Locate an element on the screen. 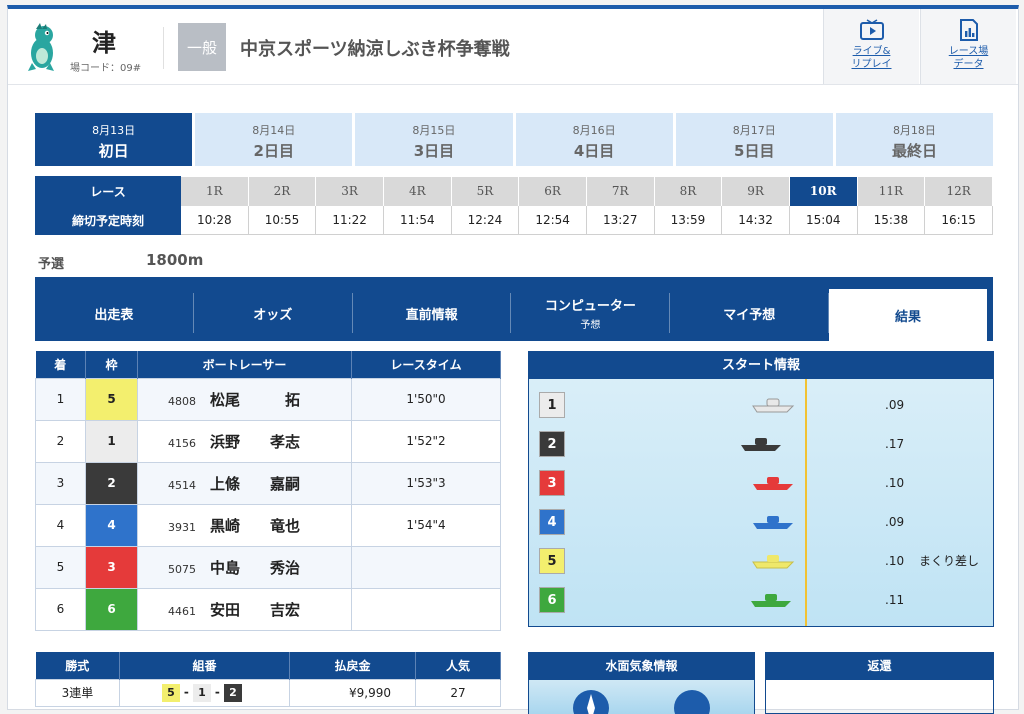 The height and width of the screenshot is (714, 1024). race-tab-9r: 9R is located at coordinates (755, 191).